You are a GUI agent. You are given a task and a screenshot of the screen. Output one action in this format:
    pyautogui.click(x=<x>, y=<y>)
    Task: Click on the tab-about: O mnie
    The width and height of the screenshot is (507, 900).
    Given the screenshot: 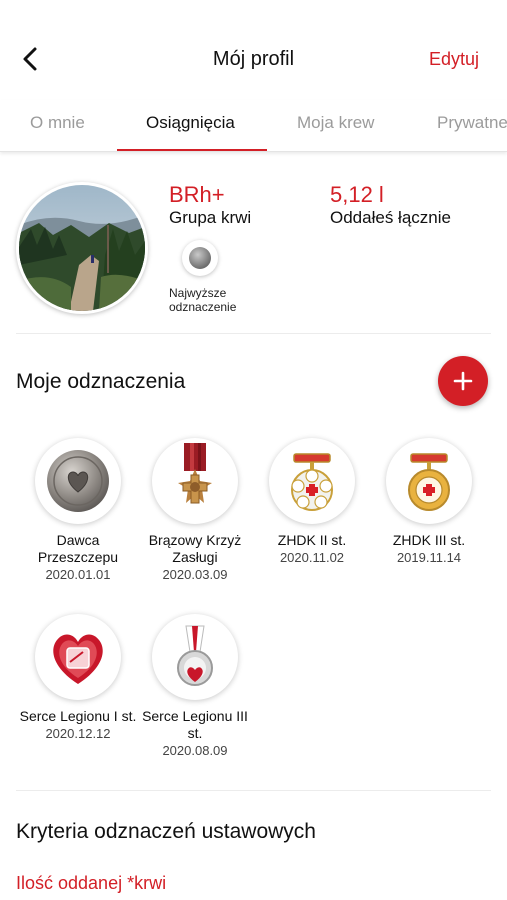 What is the action you would take?
    pyautogui.click(x=57, y=123)
    